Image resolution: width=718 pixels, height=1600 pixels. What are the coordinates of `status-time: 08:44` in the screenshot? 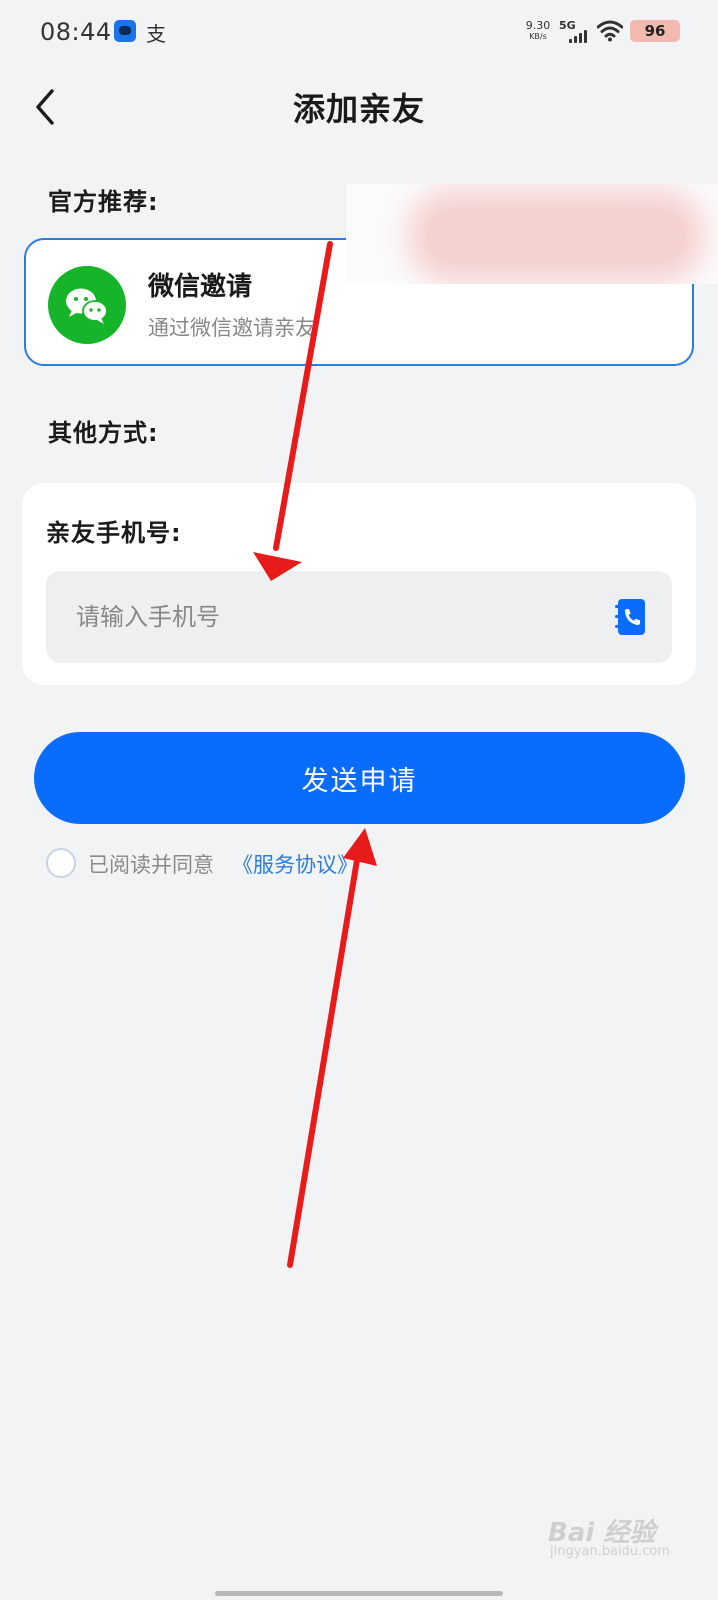 It's located at (76, 32).